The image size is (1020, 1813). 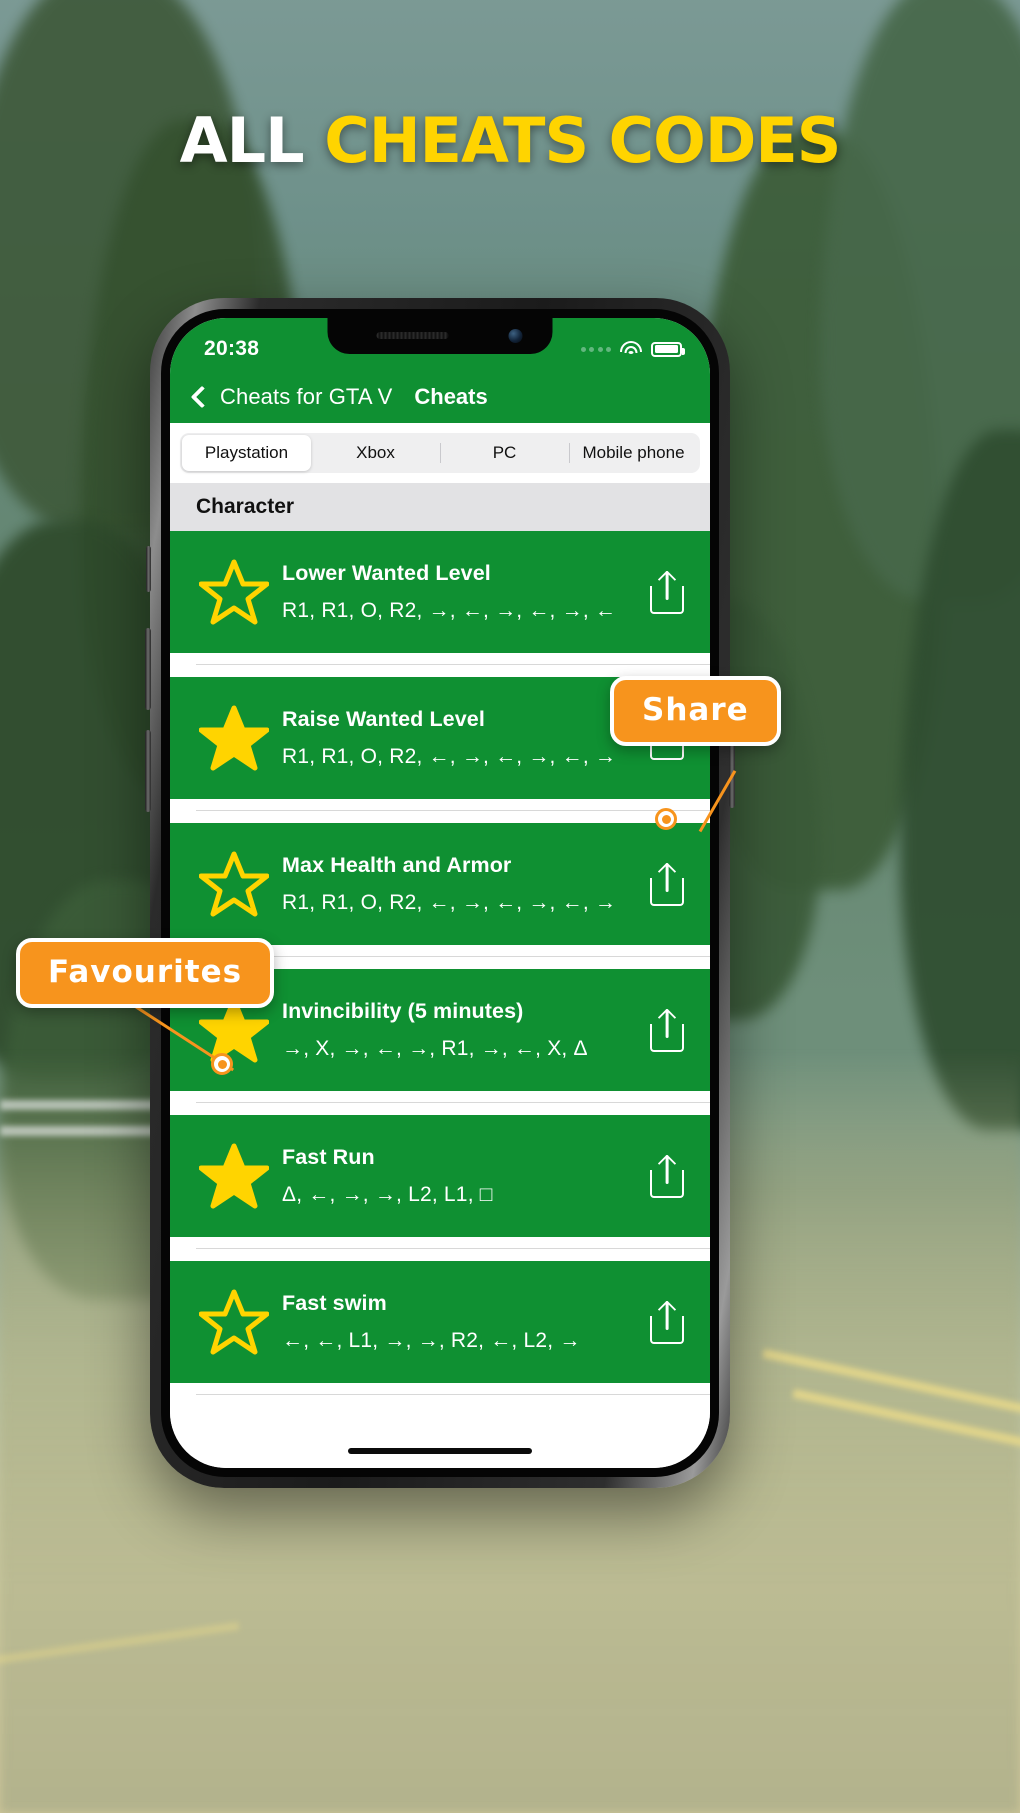 I want to click on cheat-row: Fast Run Δ, ←, →, →, L2, L1, □, so click(x=440, y=1176).